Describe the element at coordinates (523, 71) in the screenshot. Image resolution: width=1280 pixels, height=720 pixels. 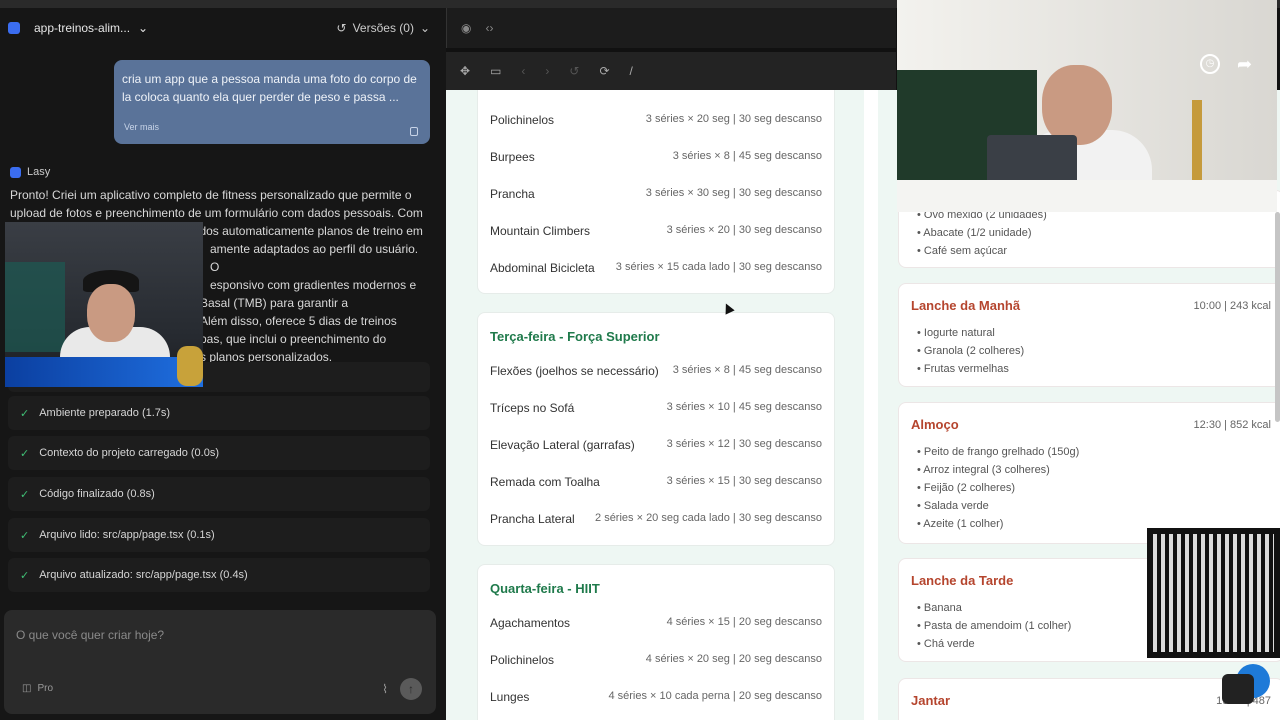
I see `back-icon: ‹` at that location.